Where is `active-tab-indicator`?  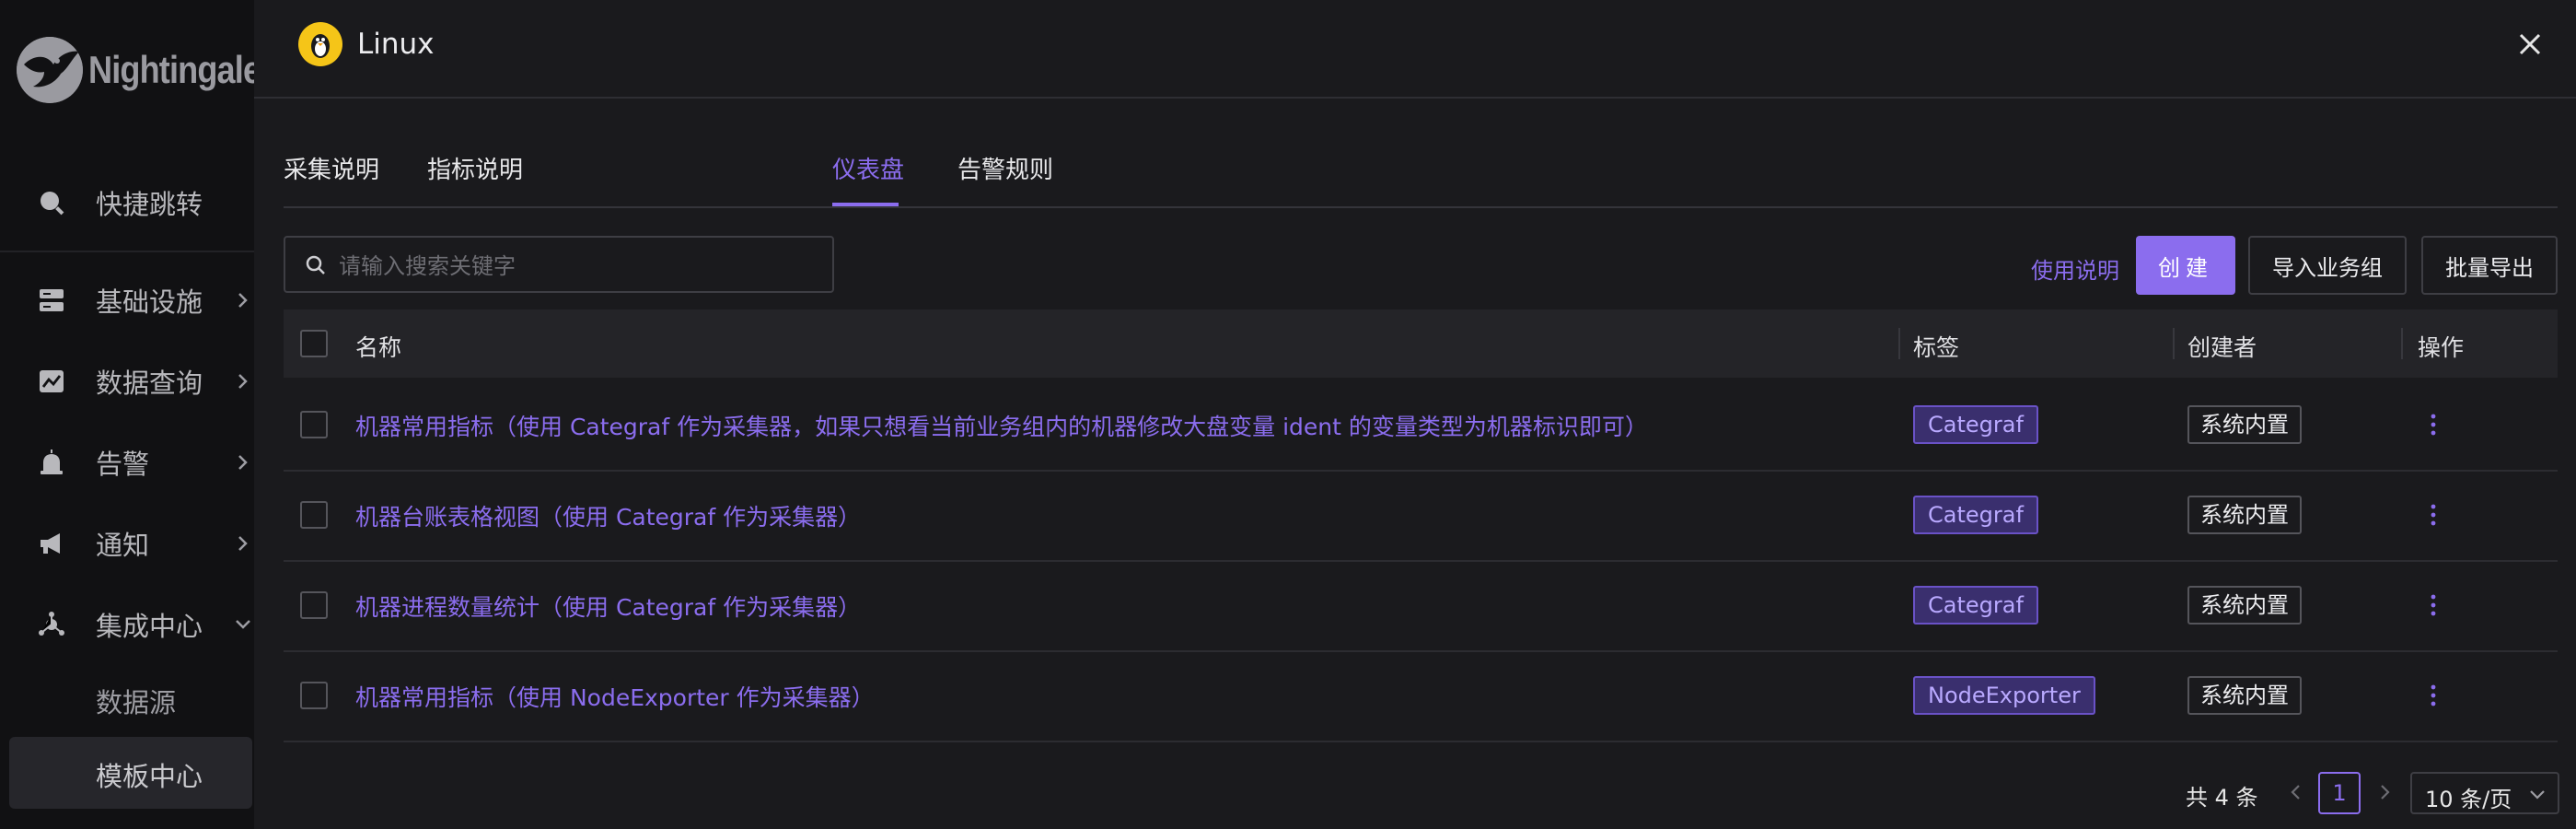
active-tab-indicator is located at coordinates (865, 204).